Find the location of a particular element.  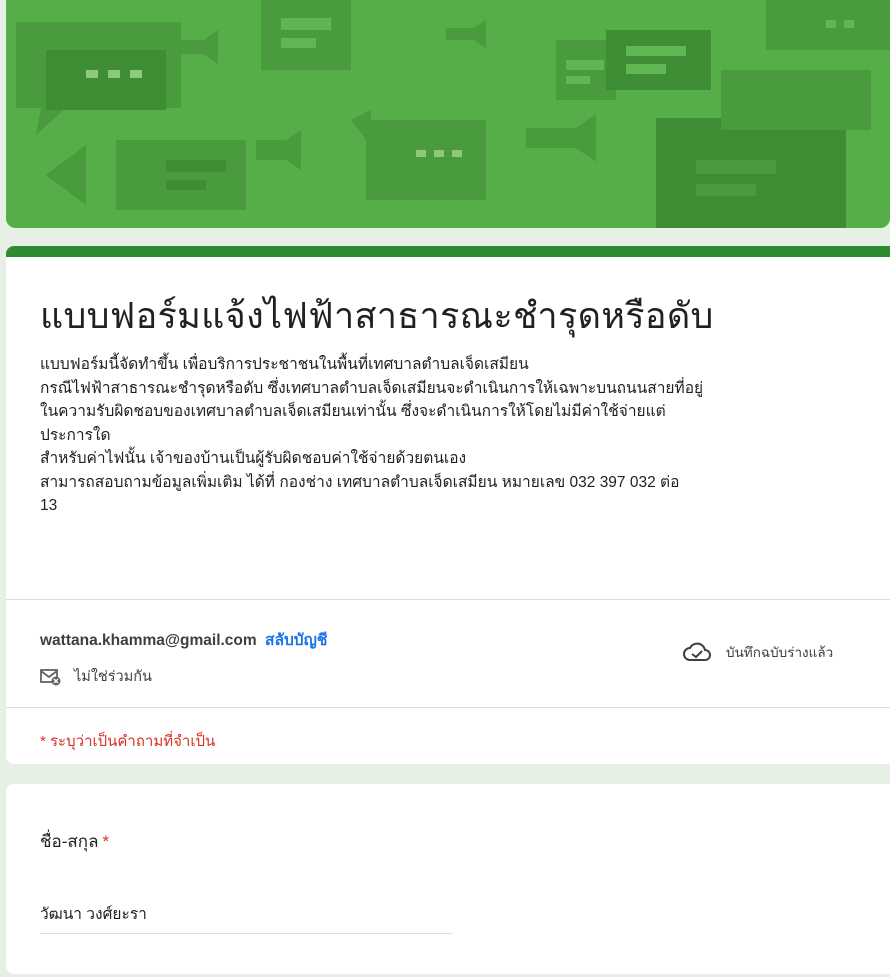

account-email: wattana.khamma@gmail.com is located at coordinates (148, 640).